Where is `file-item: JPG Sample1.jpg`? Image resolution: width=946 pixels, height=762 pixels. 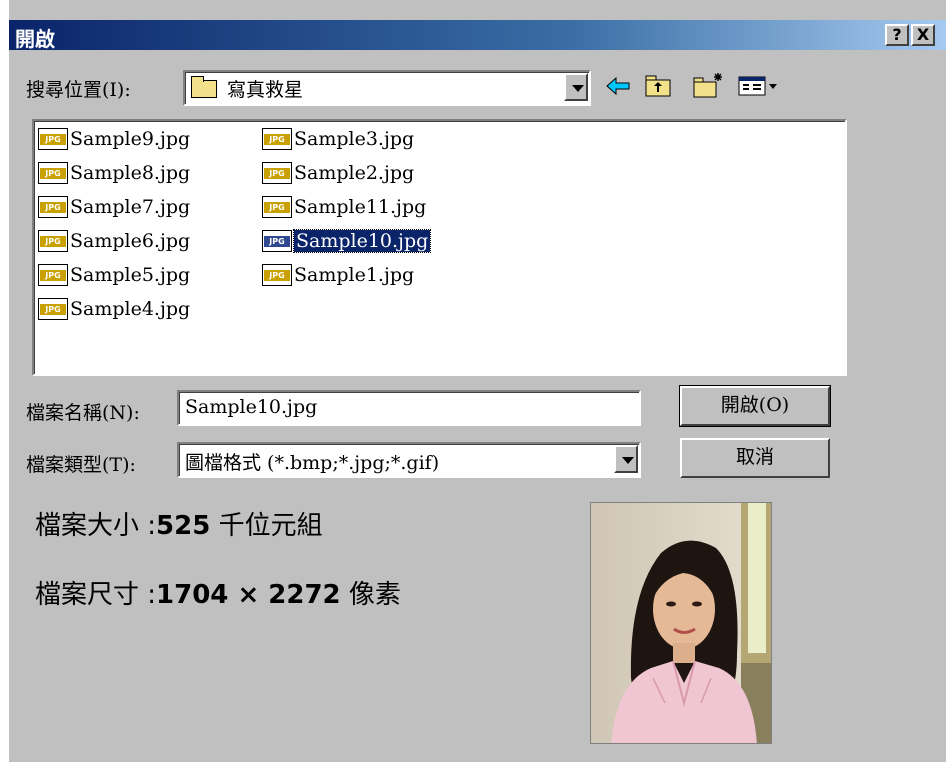 file-item: JPG Sample1.jpg is located at coordinates (338, 275).